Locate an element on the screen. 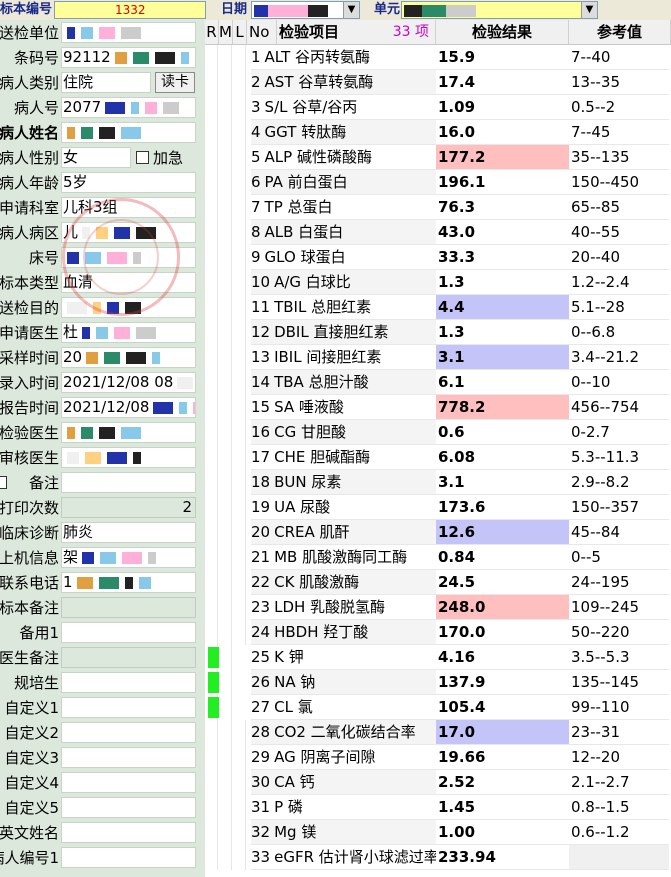 This screenshot has width=671, height=877. result-value: 170.0 is located at coordinates (502, 632).